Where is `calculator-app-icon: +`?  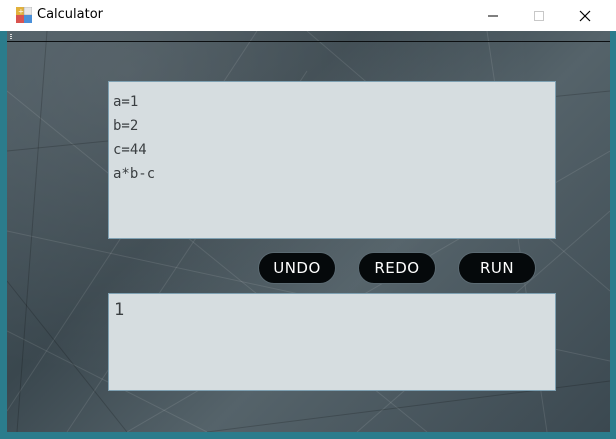
calculator-app-icon: + is located at coordinates (24, 14).